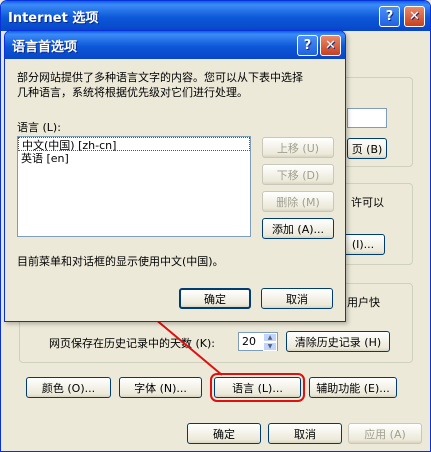  What do you see at coordinates (134, 144) in the screenshot?
I see `language-item: 中文(中国) [zh-cn]` at bounding box center [134, 144].